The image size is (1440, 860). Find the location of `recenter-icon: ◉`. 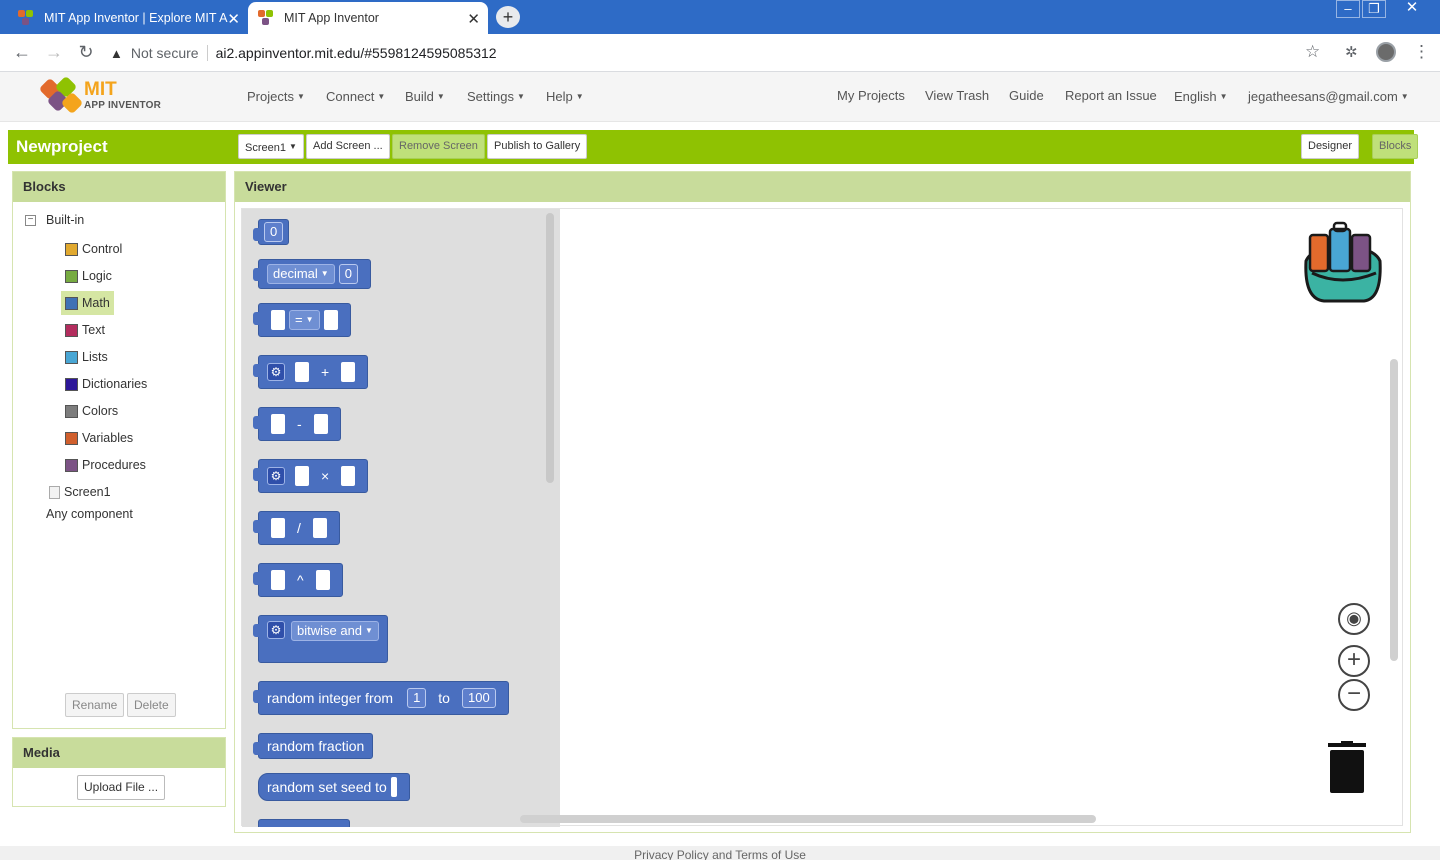

recenter-icon: ◉ is located at coordinates (1354, 619).